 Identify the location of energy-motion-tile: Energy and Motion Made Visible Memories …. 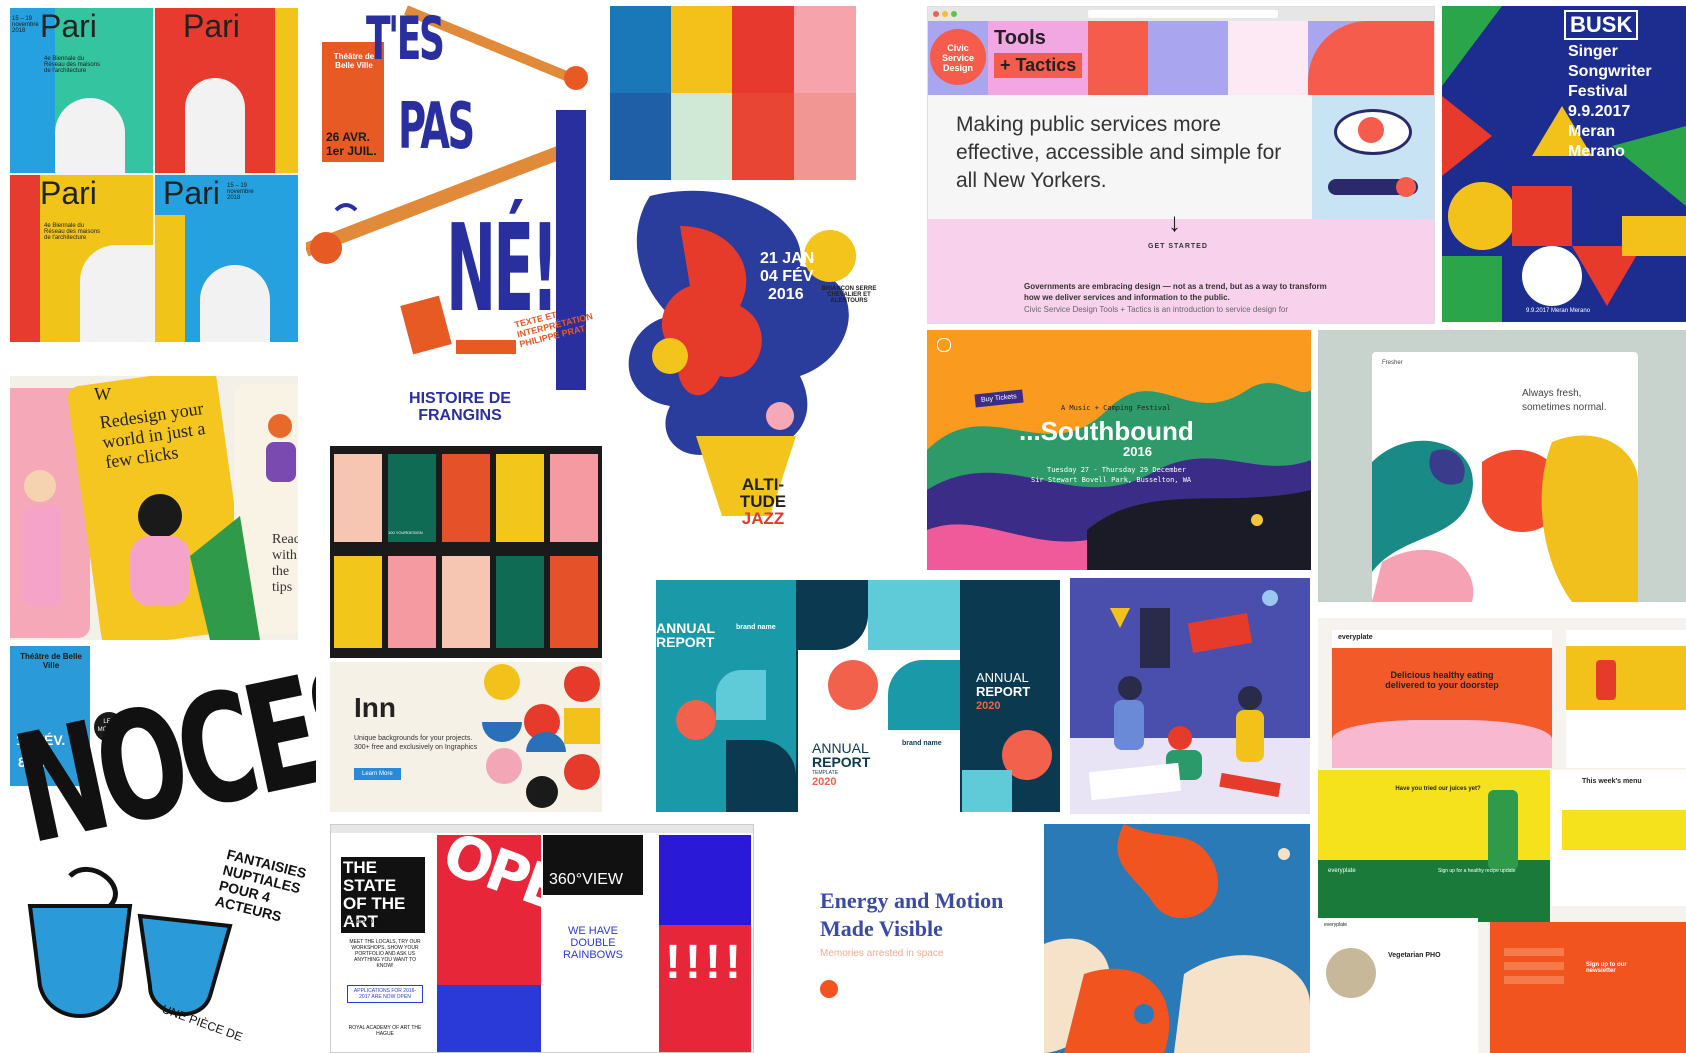
(907, 938).